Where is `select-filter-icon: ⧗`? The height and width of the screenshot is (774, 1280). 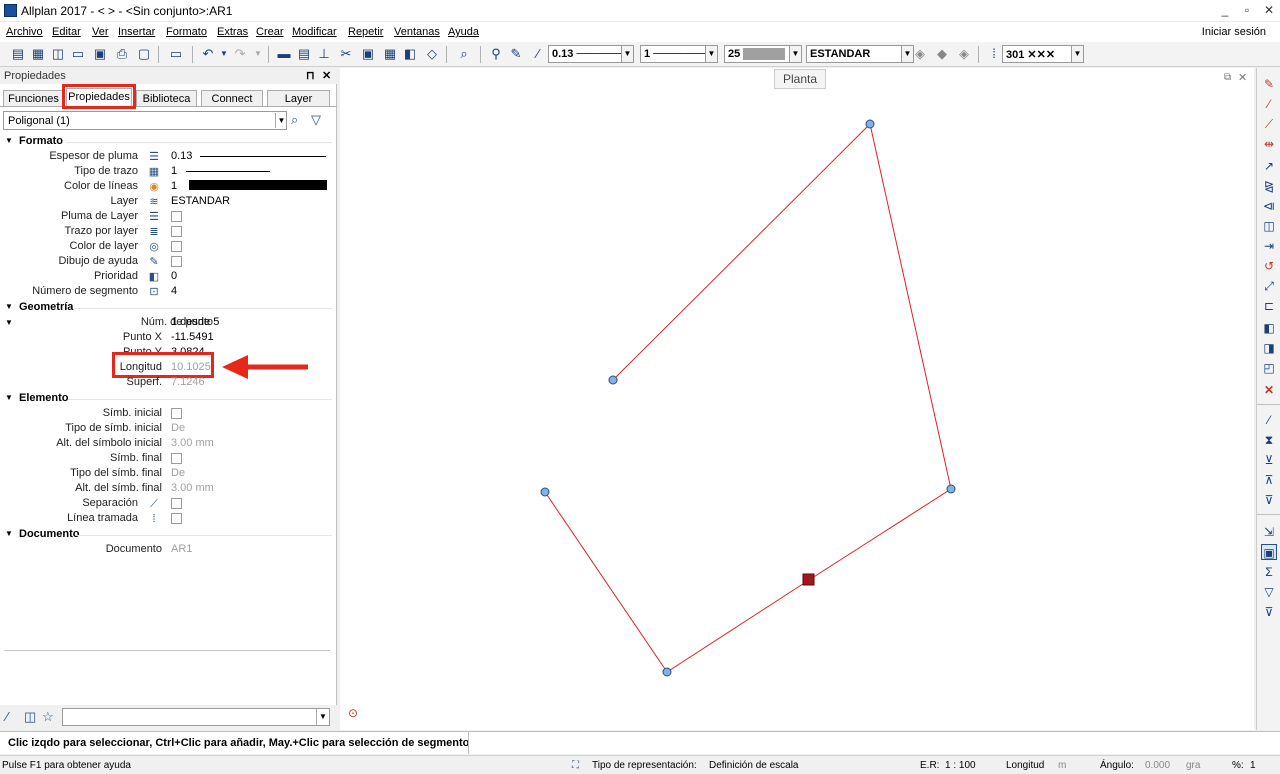 select-filter-icon: ⧗ is located at coordinates (1269, 440).